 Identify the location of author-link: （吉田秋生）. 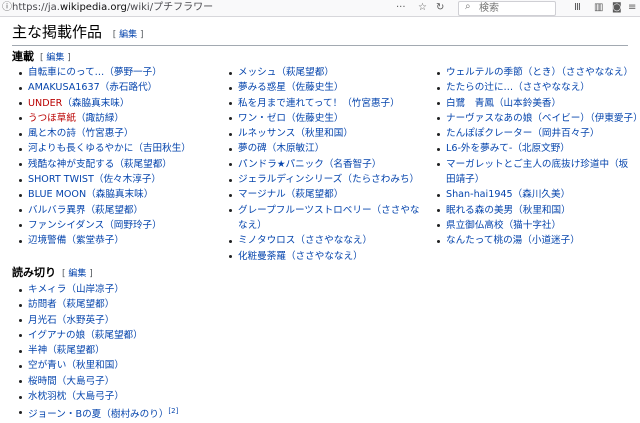
(162, 148).